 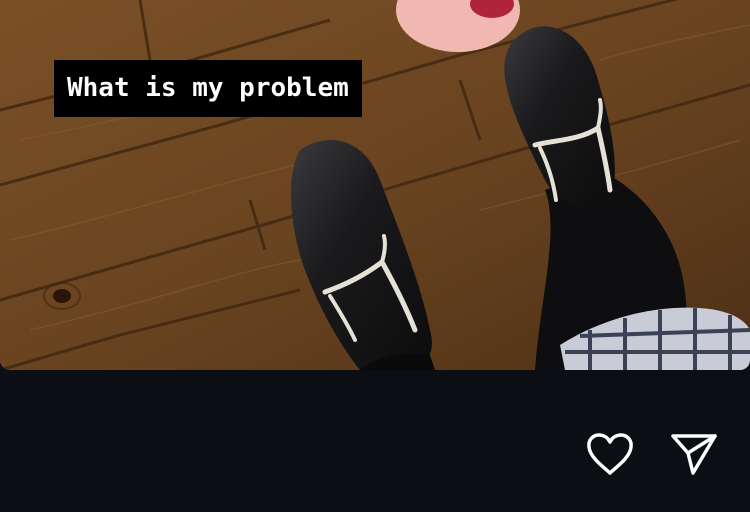 I want to click on send-icon, so click(x=694, y=454).